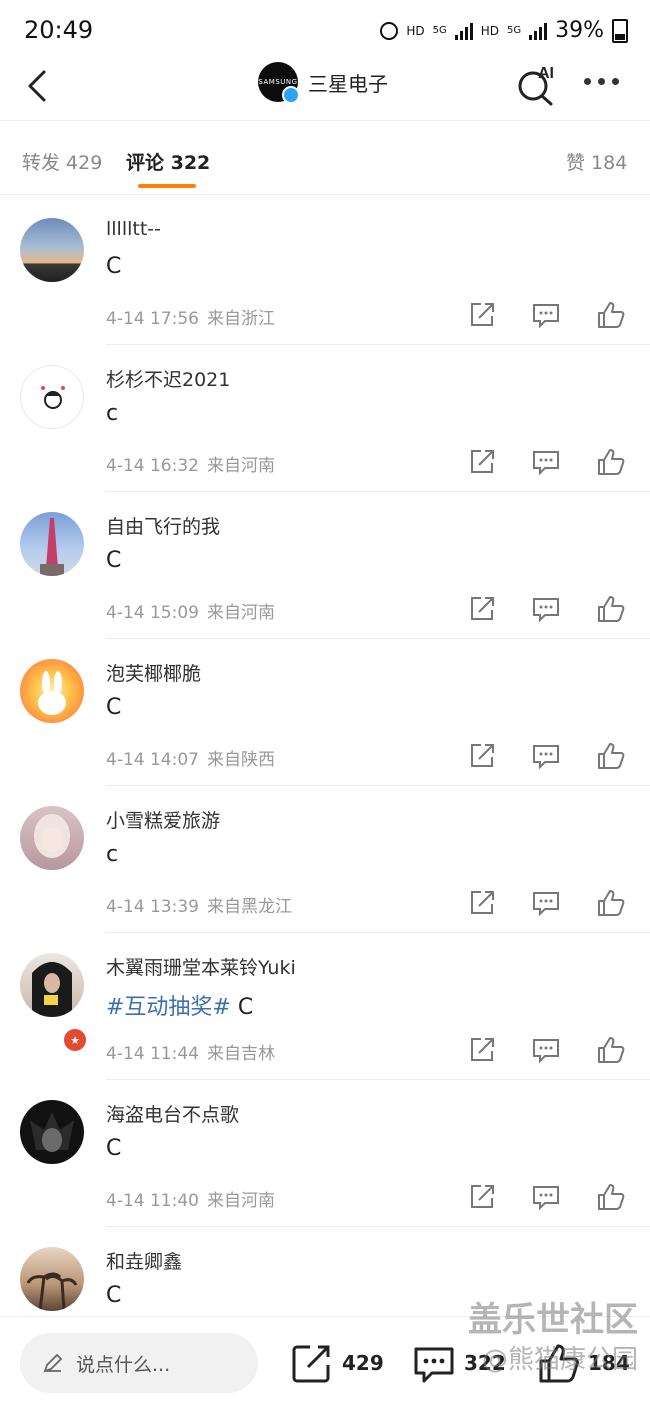 The image size is (650, 1409). What do you see at coordinates (434, 1365) in the screenshot?
I see `comment-bubble-icon` at bounding box center [434, 1365].